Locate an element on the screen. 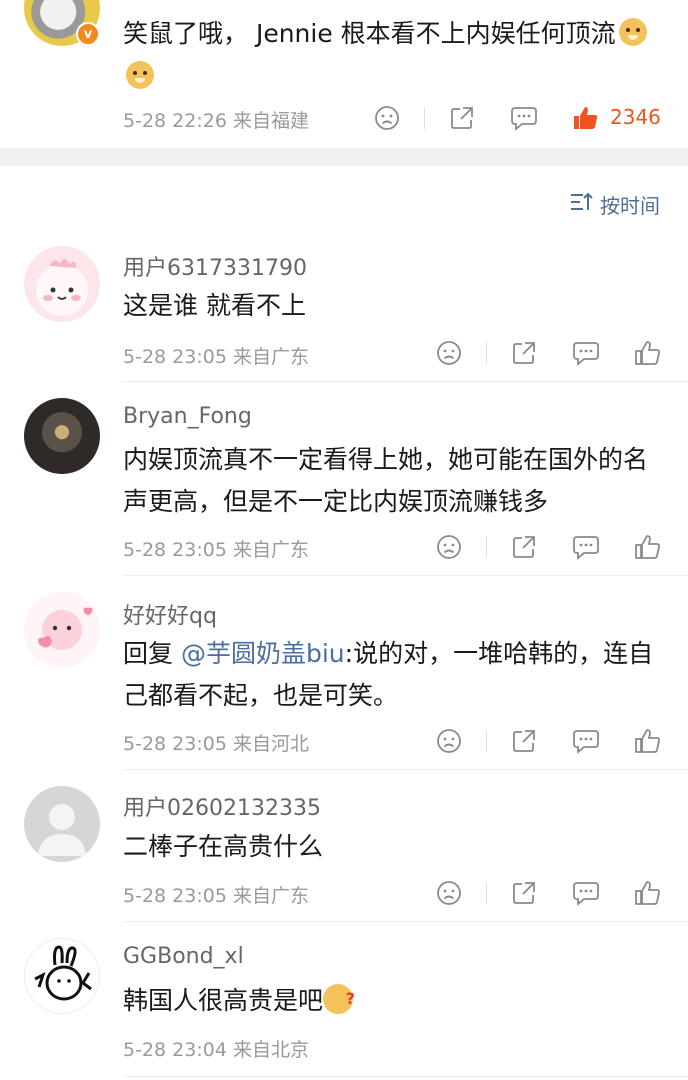  mention-link: @芋圆奶盖biu is located at coordinates (263, 653).